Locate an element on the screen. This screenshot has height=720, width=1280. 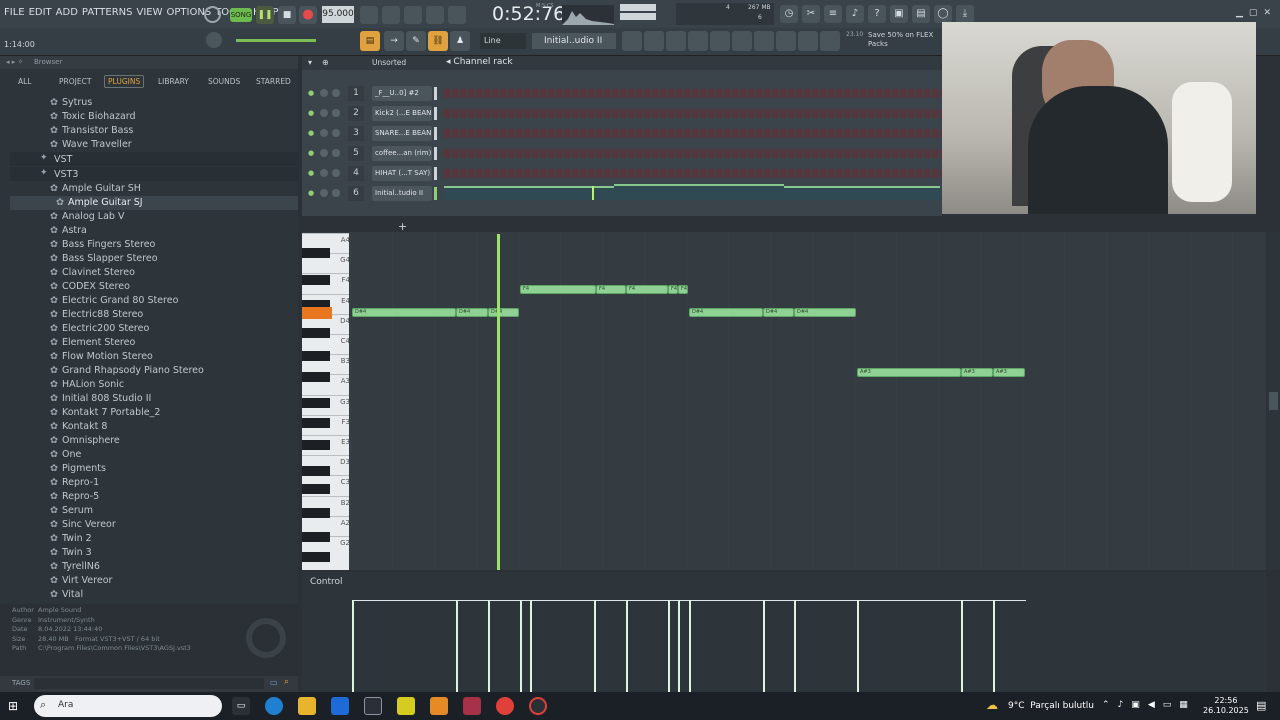
windows-start-icon: ⊞ is located at coordinates (13, 706).